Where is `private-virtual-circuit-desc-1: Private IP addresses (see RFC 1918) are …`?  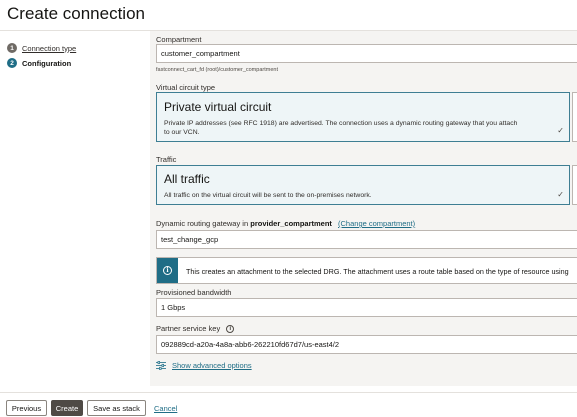 private-virtual-circuit-desc-1: Private IP addresses (see RFC 1918) are … is located at coordinates (341, 123).